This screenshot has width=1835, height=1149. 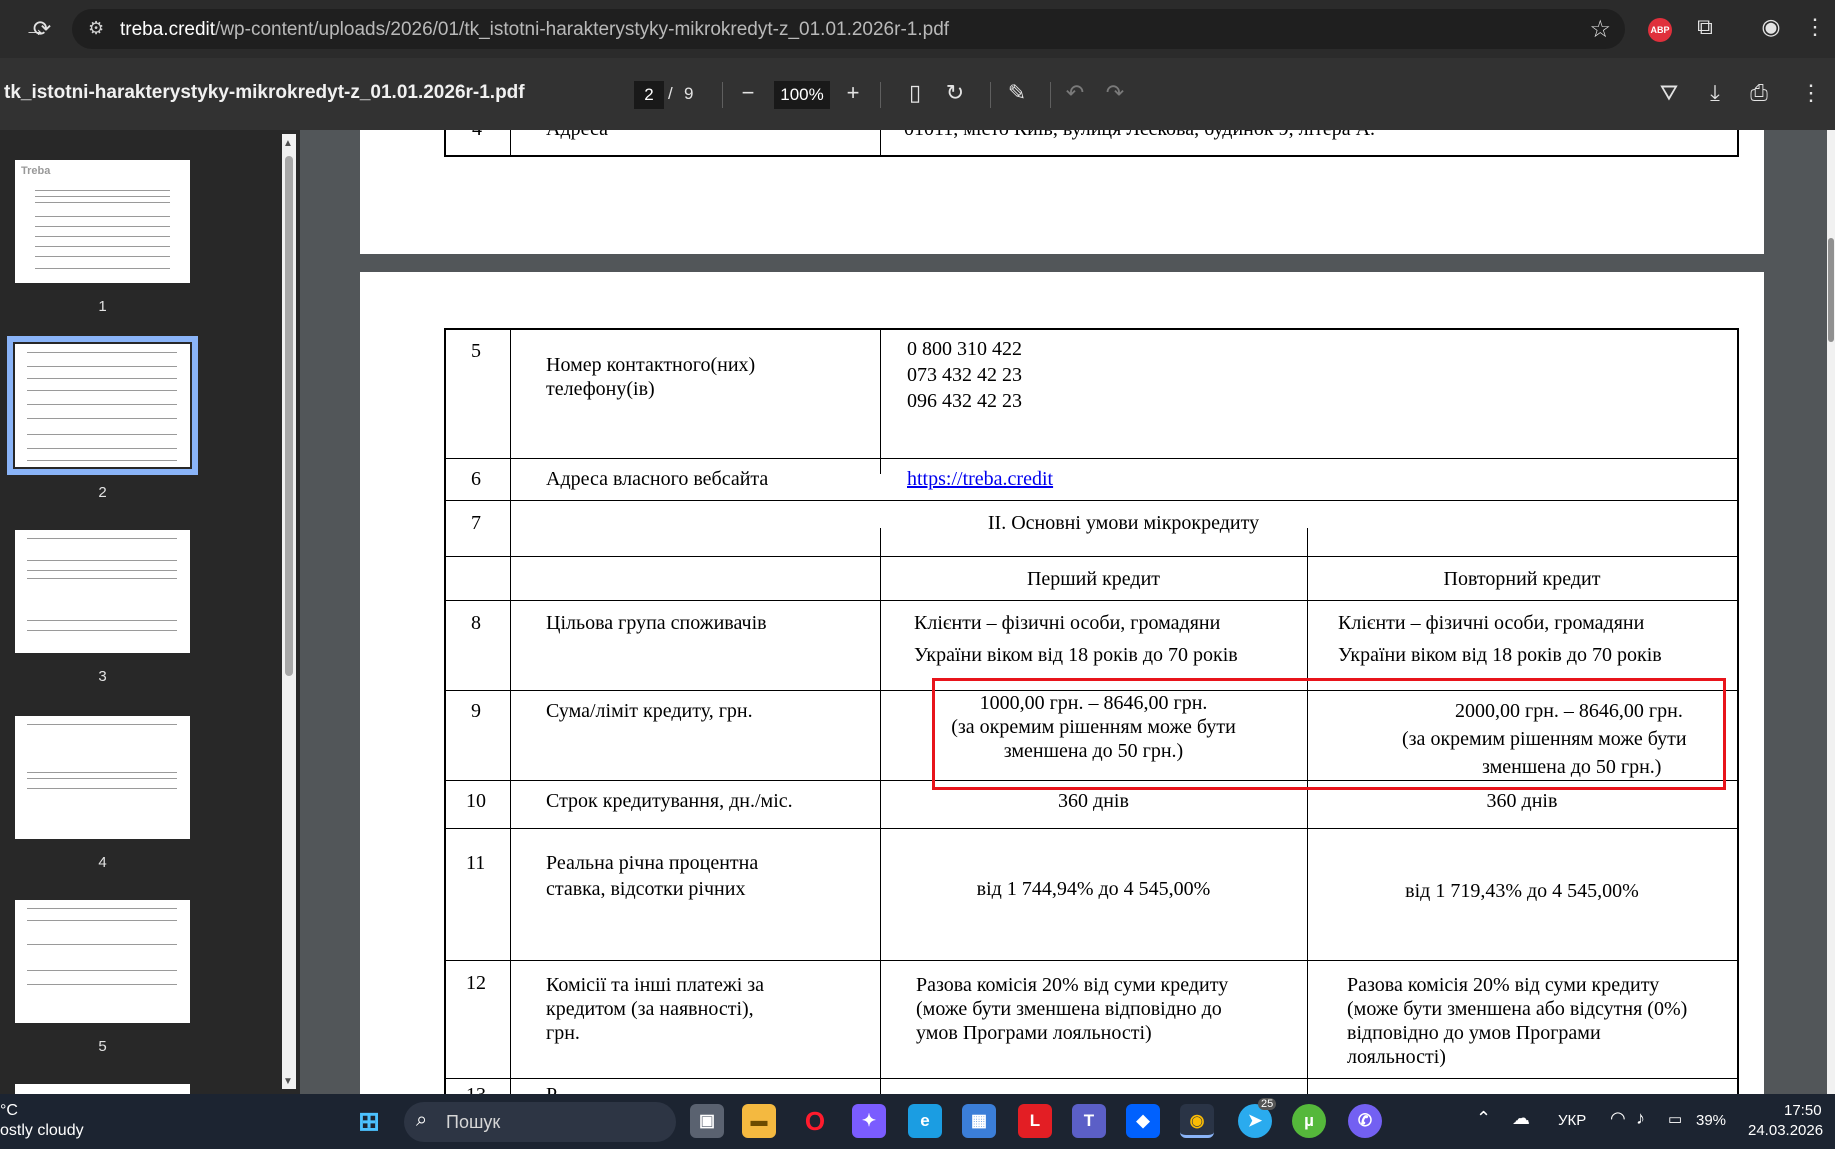 What do you see at coordinates (102, 221) in the screenshot?
I see `thumbnail-page-1: Treba` at bounding box center [102, 221].